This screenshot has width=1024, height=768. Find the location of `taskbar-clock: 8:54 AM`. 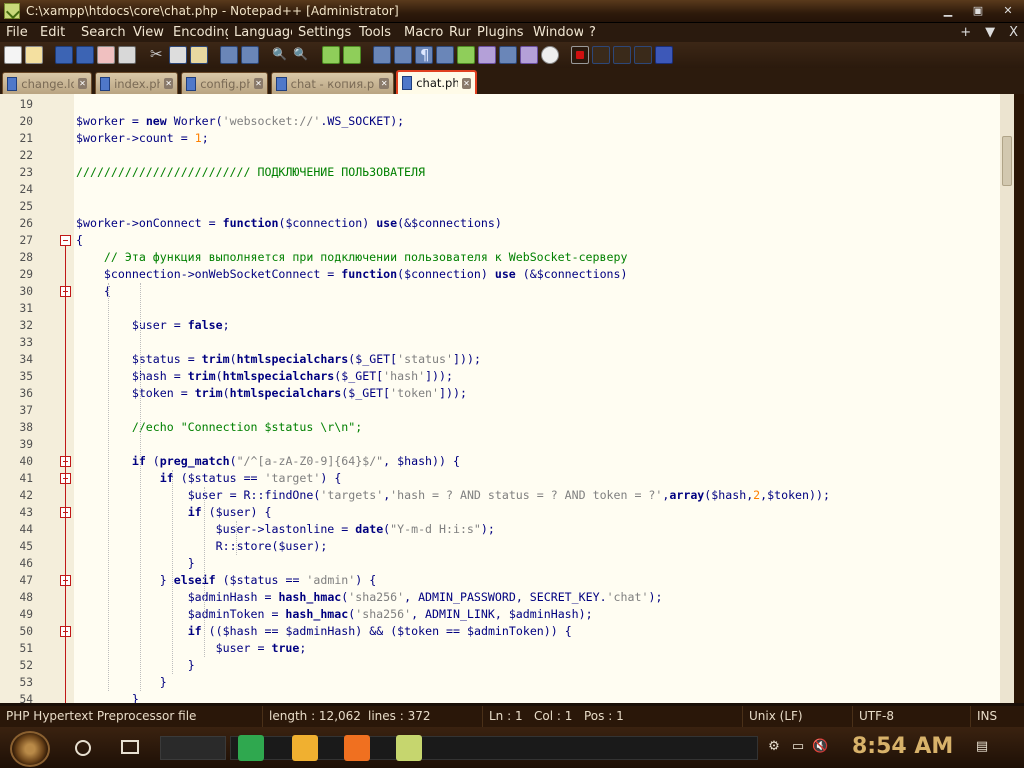

taskbar-clock: 8:54 AM is located at coordinates (902, 746).